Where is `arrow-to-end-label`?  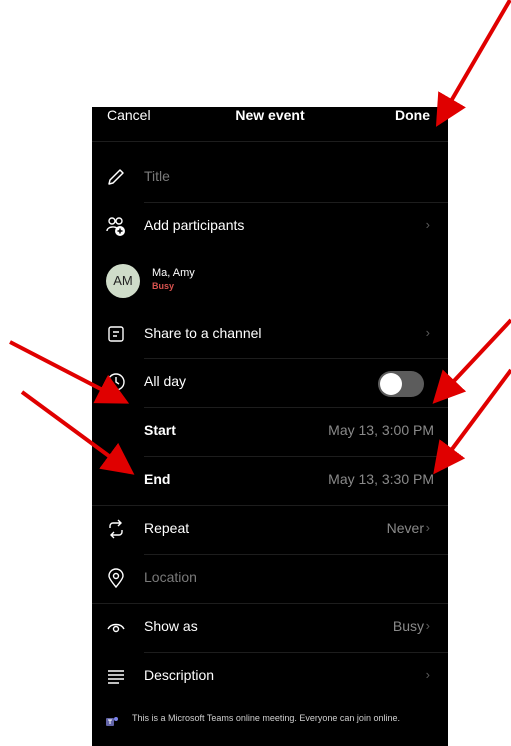 arrow-to-end-label is located at coordinates (77, 432).